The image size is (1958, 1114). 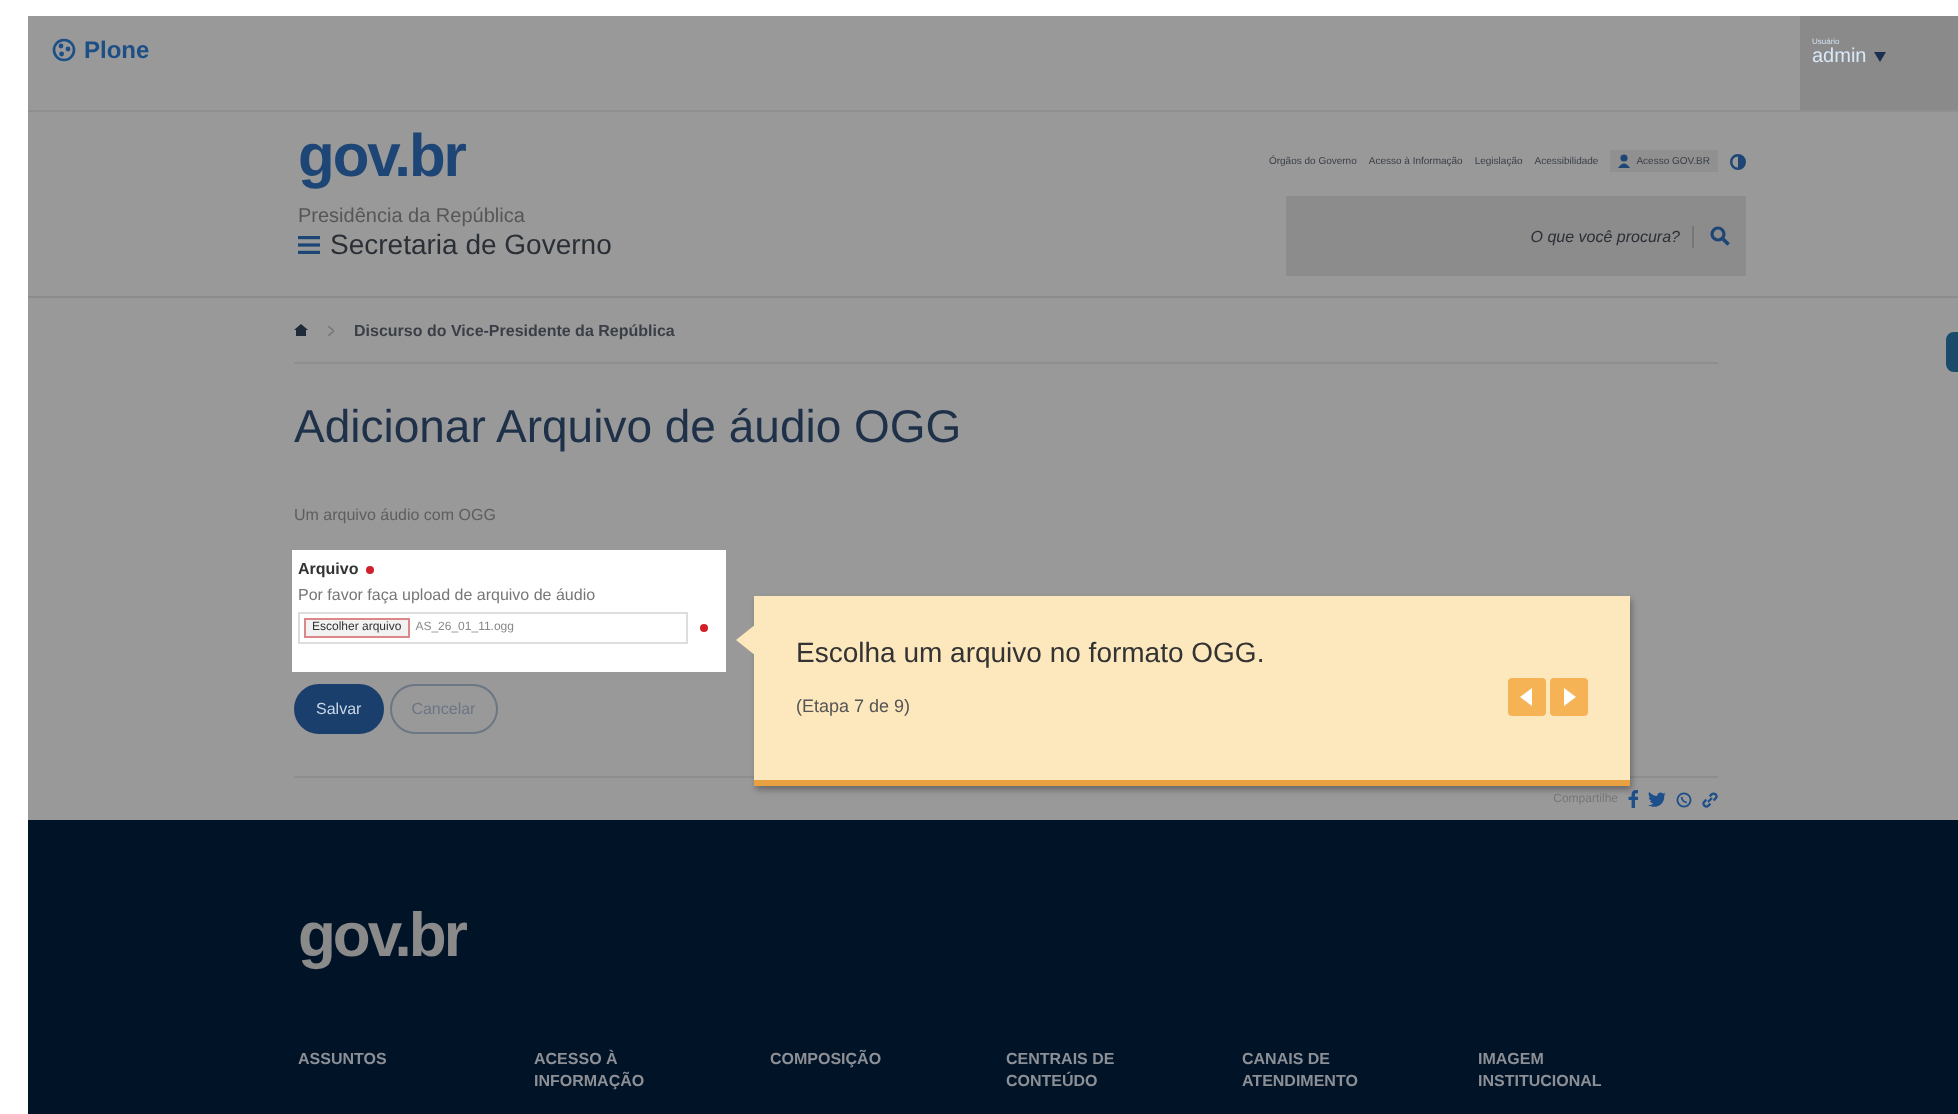 I want to click on tour-step-text: Escolha um arquivo no formato OGG., so click(x=1031, y=652).